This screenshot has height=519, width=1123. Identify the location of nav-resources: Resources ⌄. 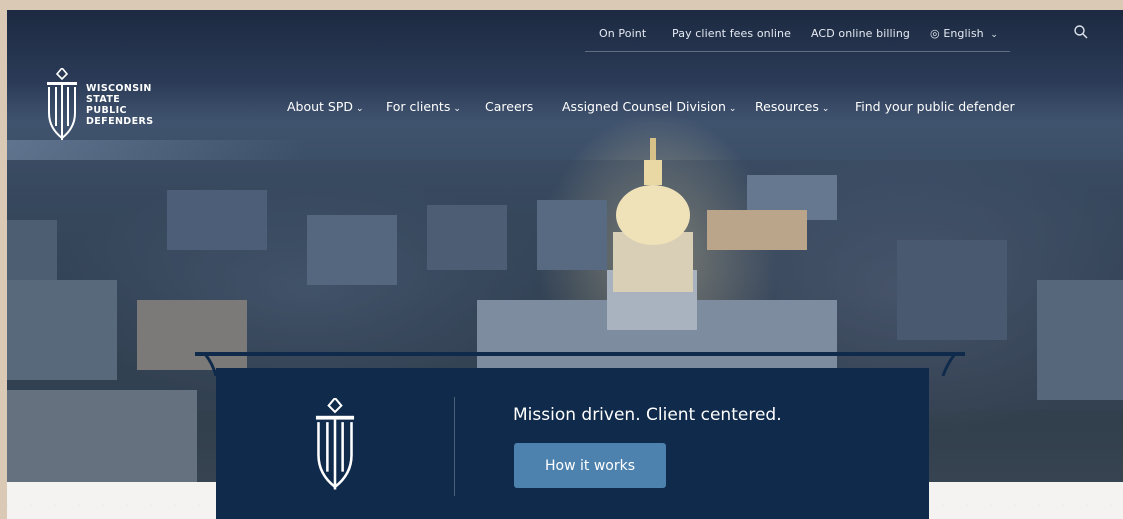
(792, 106).